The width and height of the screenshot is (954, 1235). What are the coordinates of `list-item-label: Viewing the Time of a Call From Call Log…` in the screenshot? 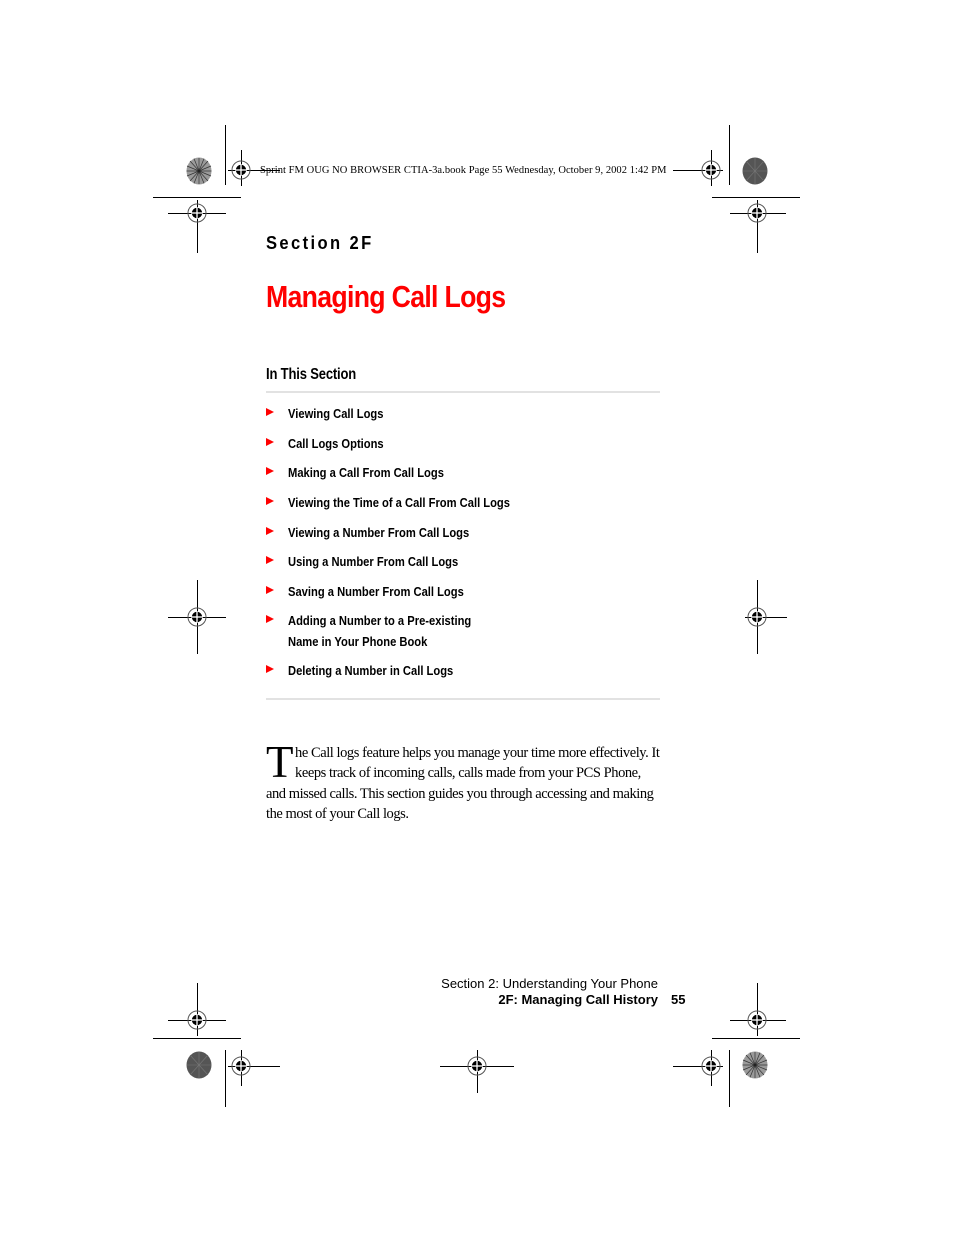 It's located at (399, 502).